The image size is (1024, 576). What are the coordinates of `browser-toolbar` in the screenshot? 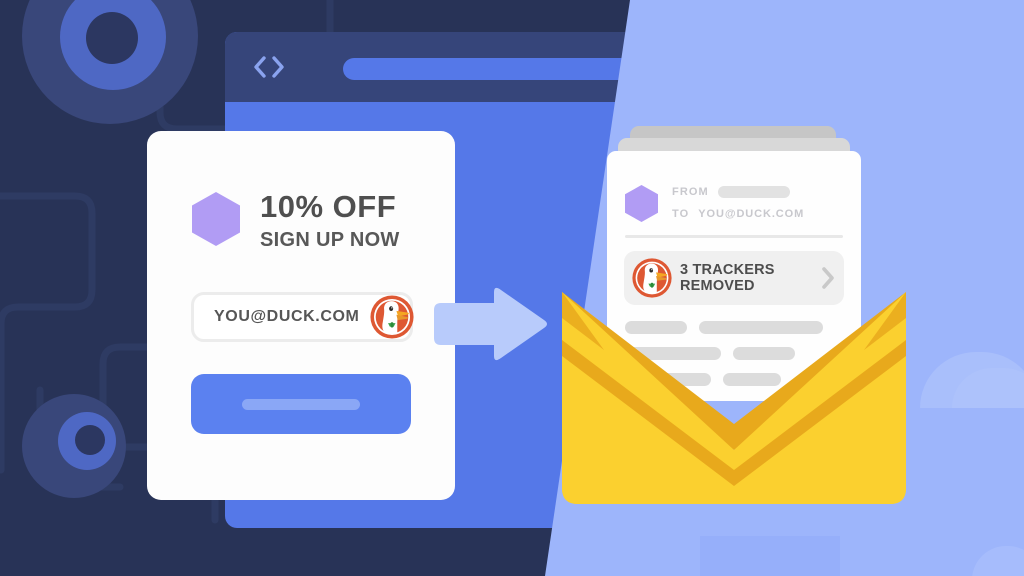 It's located at (515, 67).